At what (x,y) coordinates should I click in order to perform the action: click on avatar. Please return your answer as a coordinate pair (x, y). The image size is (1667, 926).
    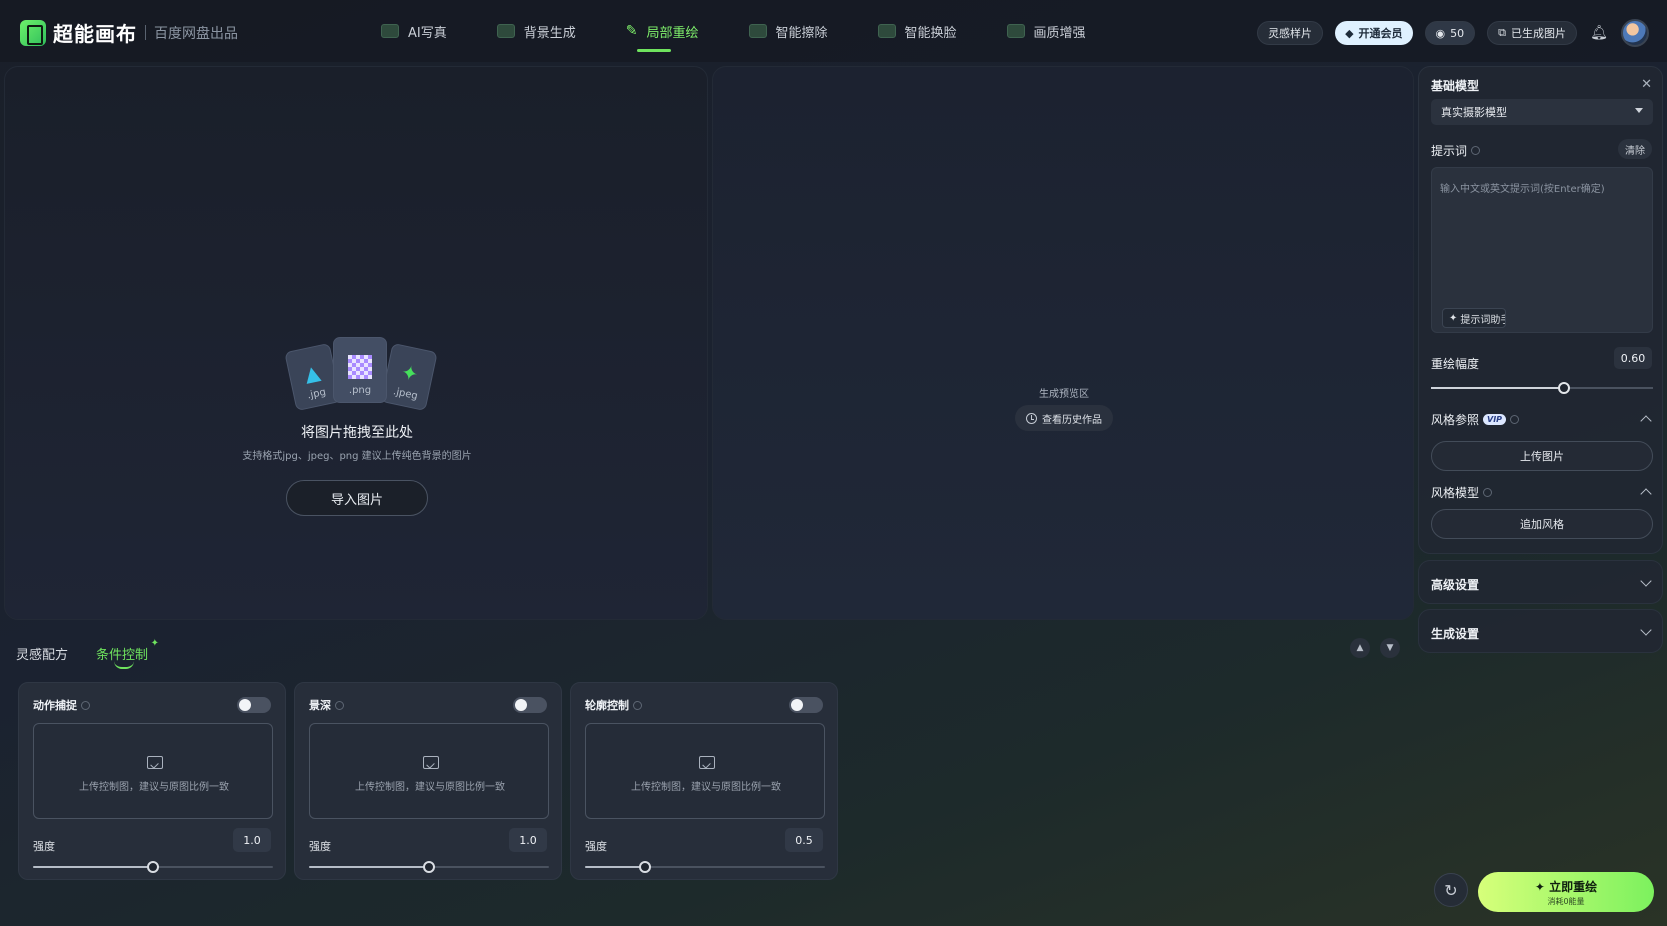
    Looking at the image, I should click on (1635, 33).